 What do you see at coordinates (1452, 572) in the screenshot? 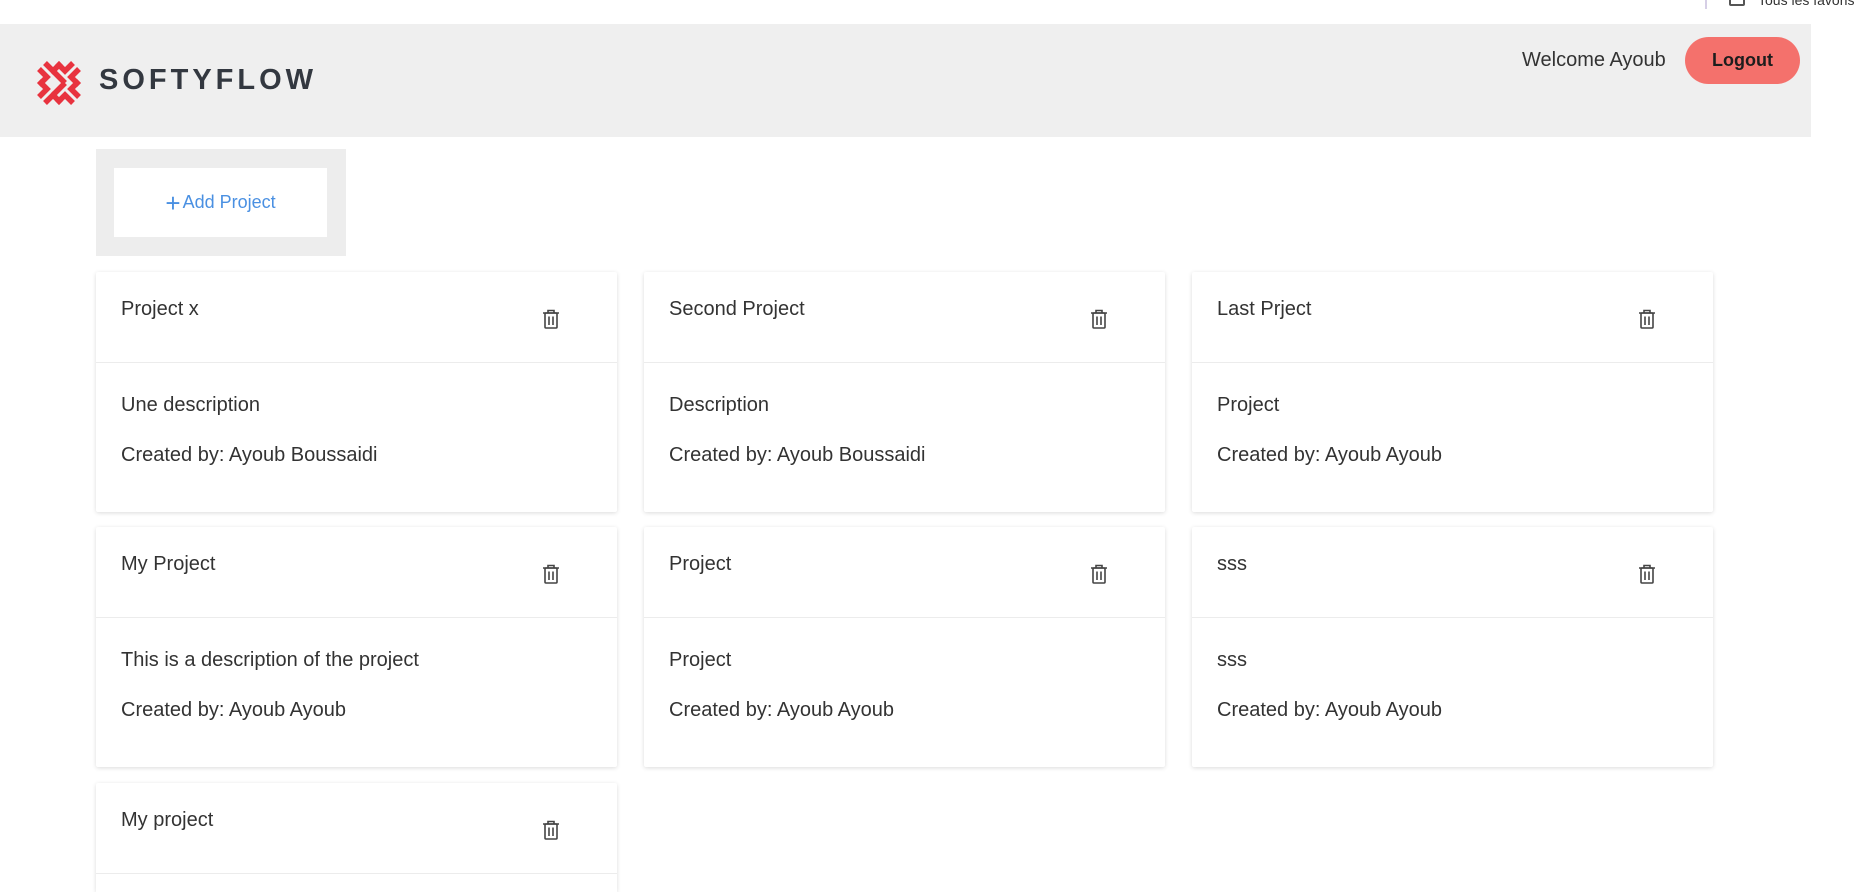
I see `card-header: sss` at bounding box center [1452, 572].